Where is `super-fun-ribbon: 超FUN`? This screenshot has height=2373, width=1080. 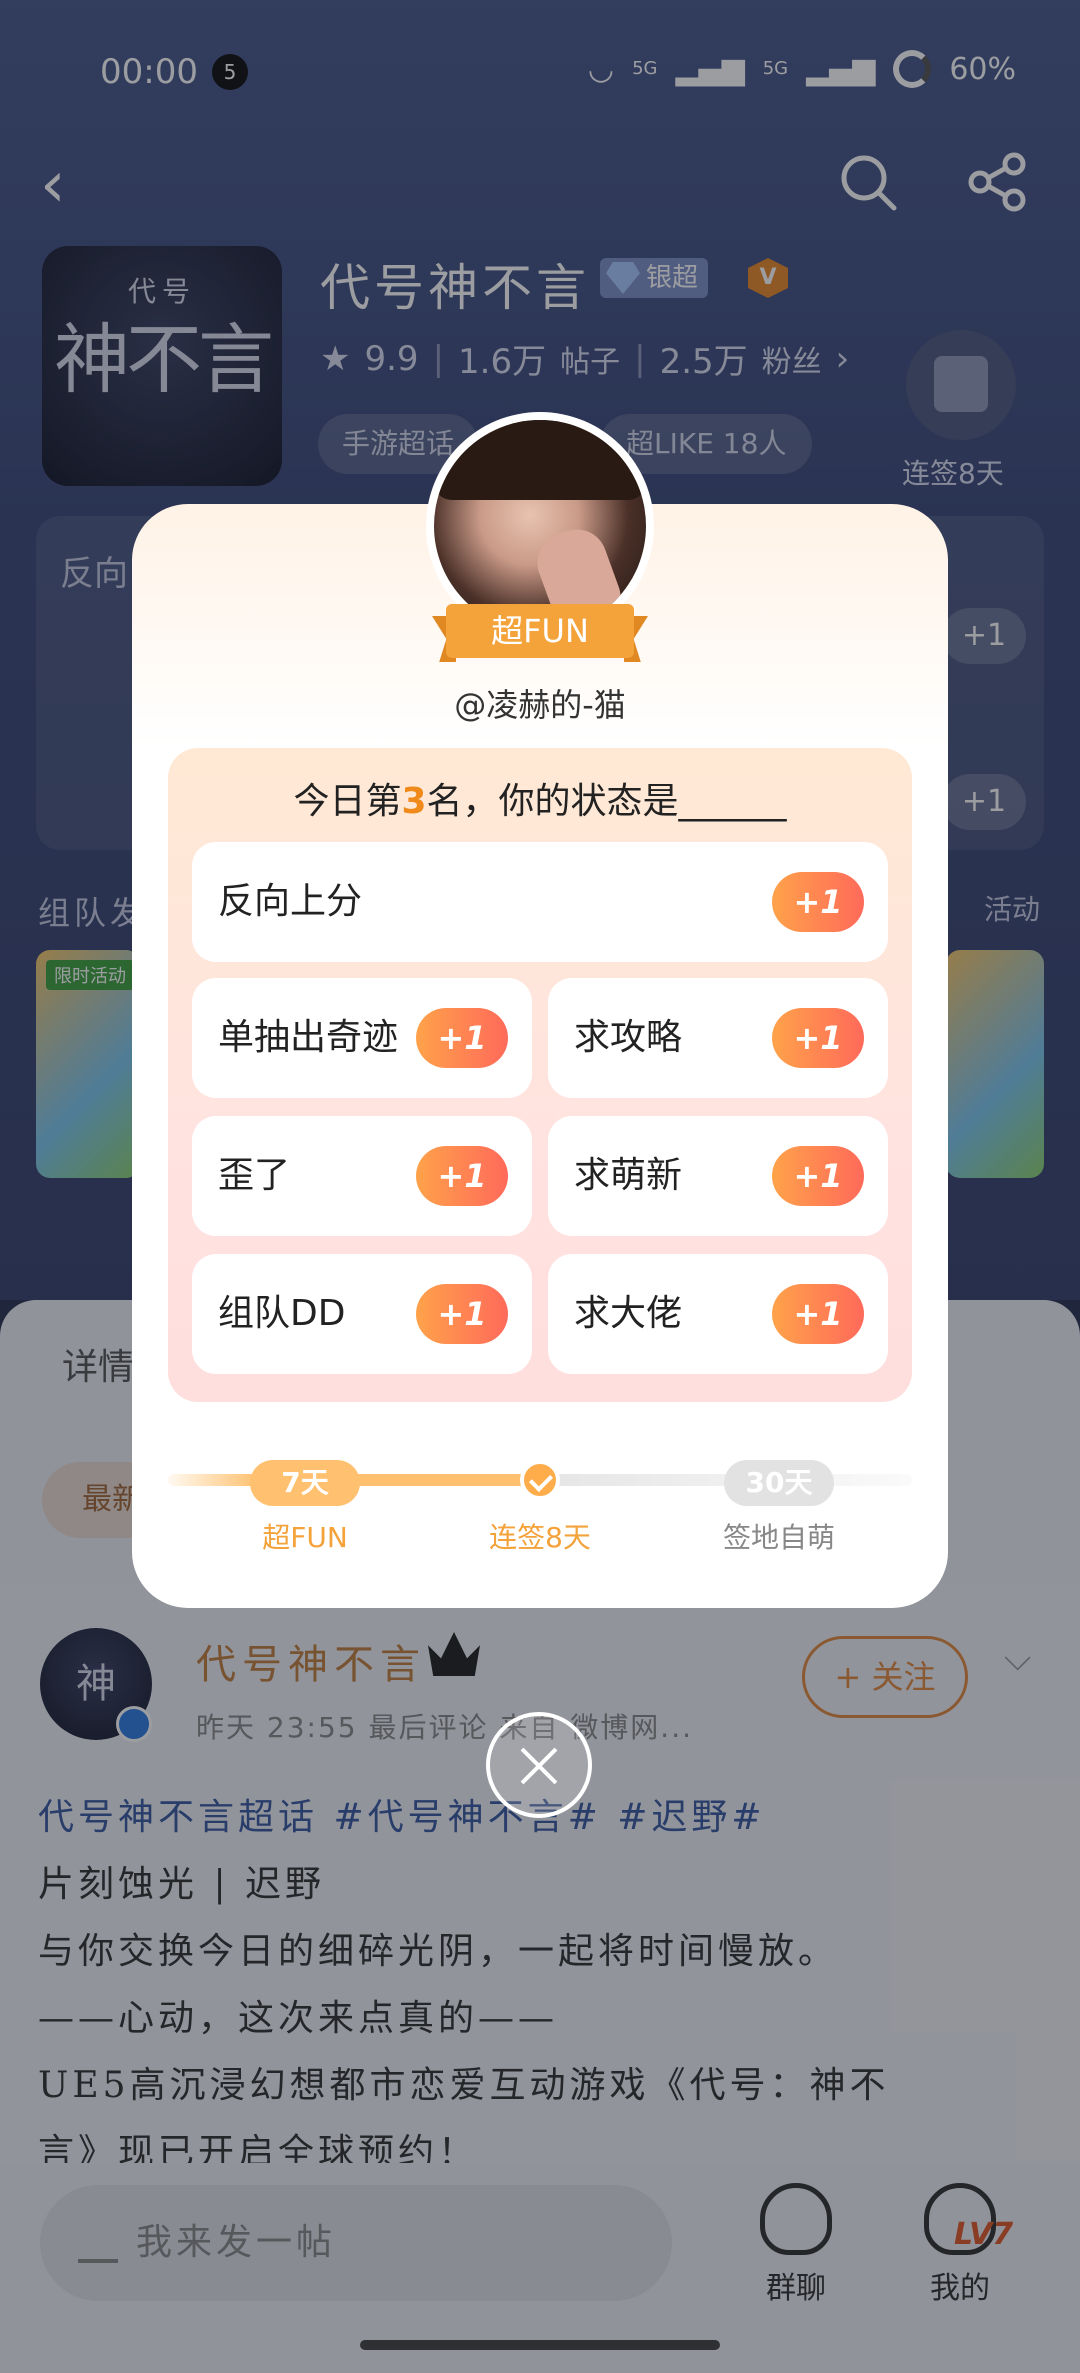 super-fun-ribbon: 超FUN is located at coordinates (540, 633).